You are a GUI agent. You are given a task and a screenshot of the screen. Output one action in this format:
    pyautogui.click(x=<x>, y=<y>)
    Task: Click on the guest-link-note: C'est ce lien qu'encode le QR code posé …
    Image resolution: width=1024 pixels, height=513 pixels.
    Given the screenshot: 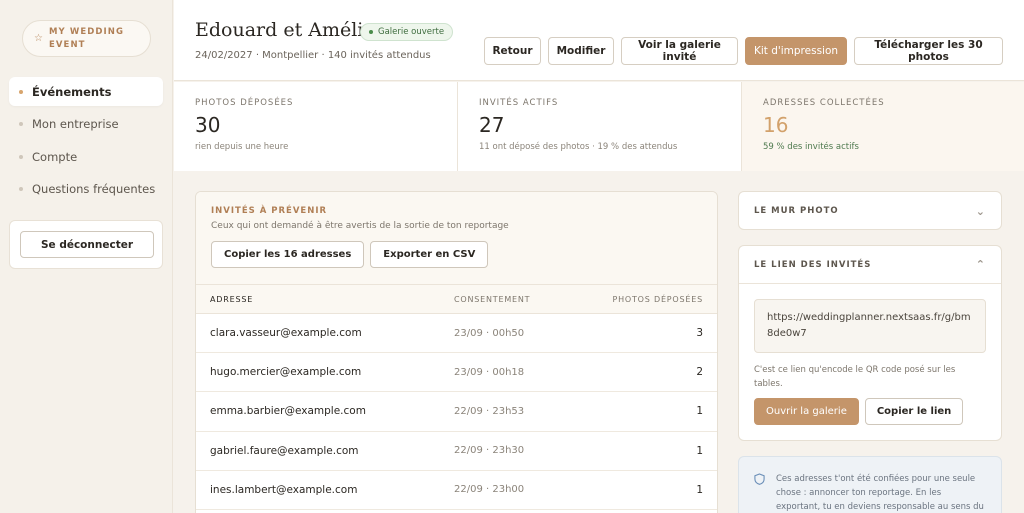 What is the action you would take?
    pyautogui.click(x=855, y=377)
    